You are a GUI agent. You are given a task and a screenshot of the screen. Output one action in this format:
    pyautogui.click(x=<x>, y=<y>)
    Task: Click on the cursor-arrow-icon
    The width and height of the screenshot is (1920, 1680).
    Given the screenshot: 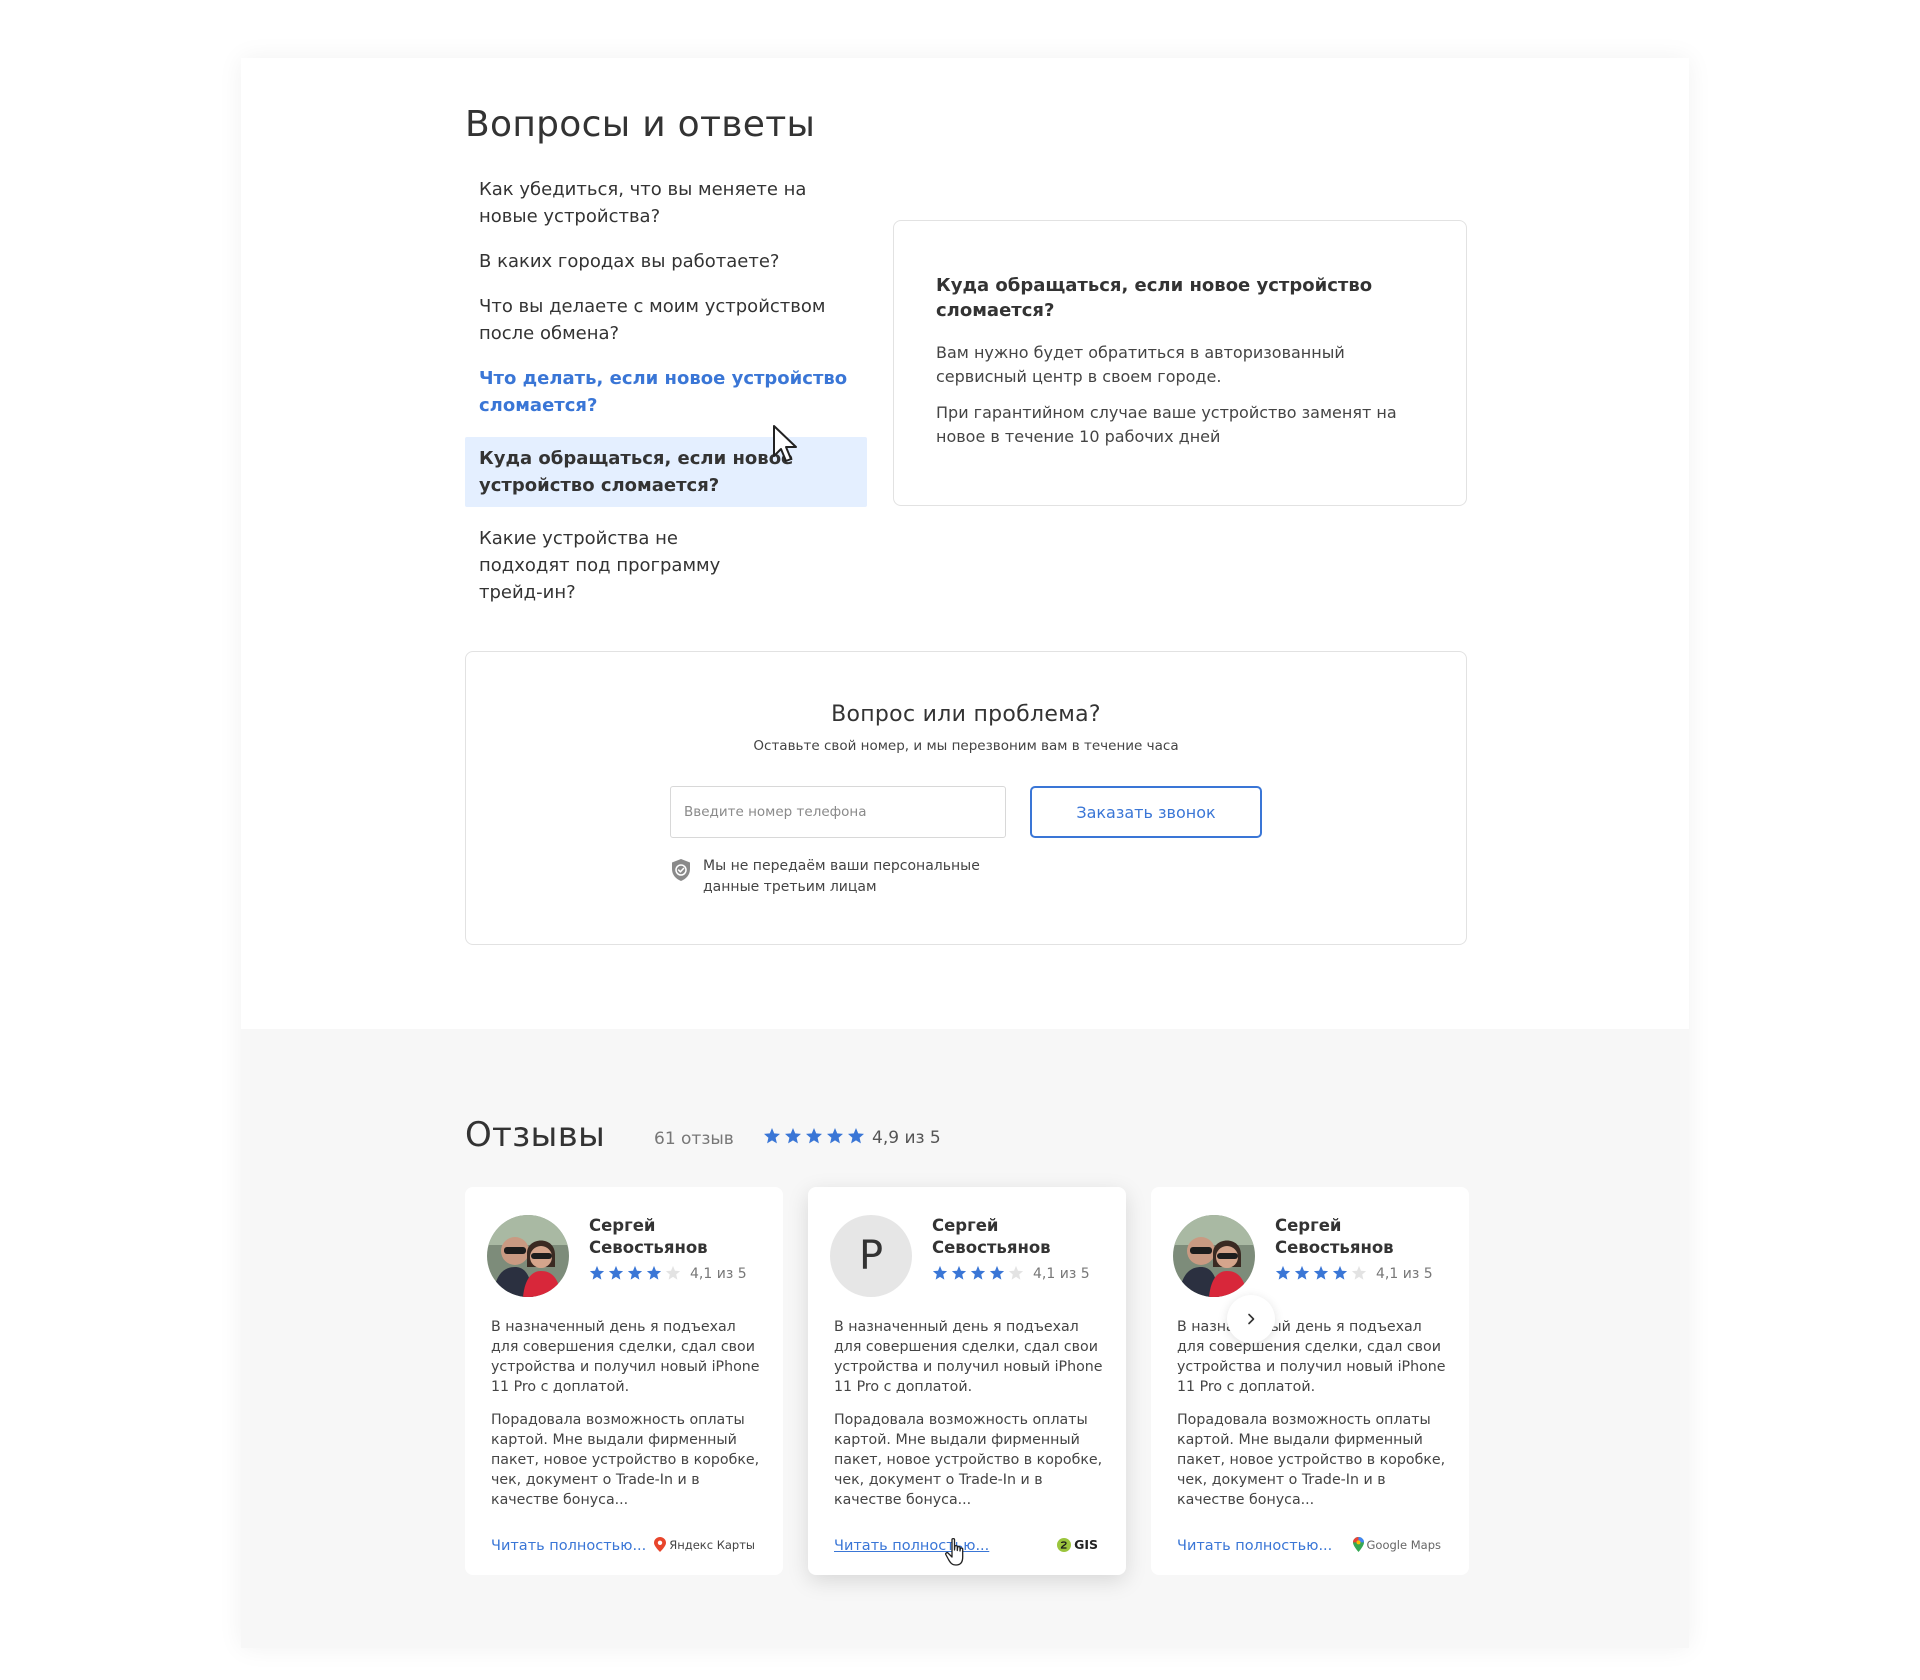 What is the action you would take?
    pyautogui.click(x=785, y=443)
    